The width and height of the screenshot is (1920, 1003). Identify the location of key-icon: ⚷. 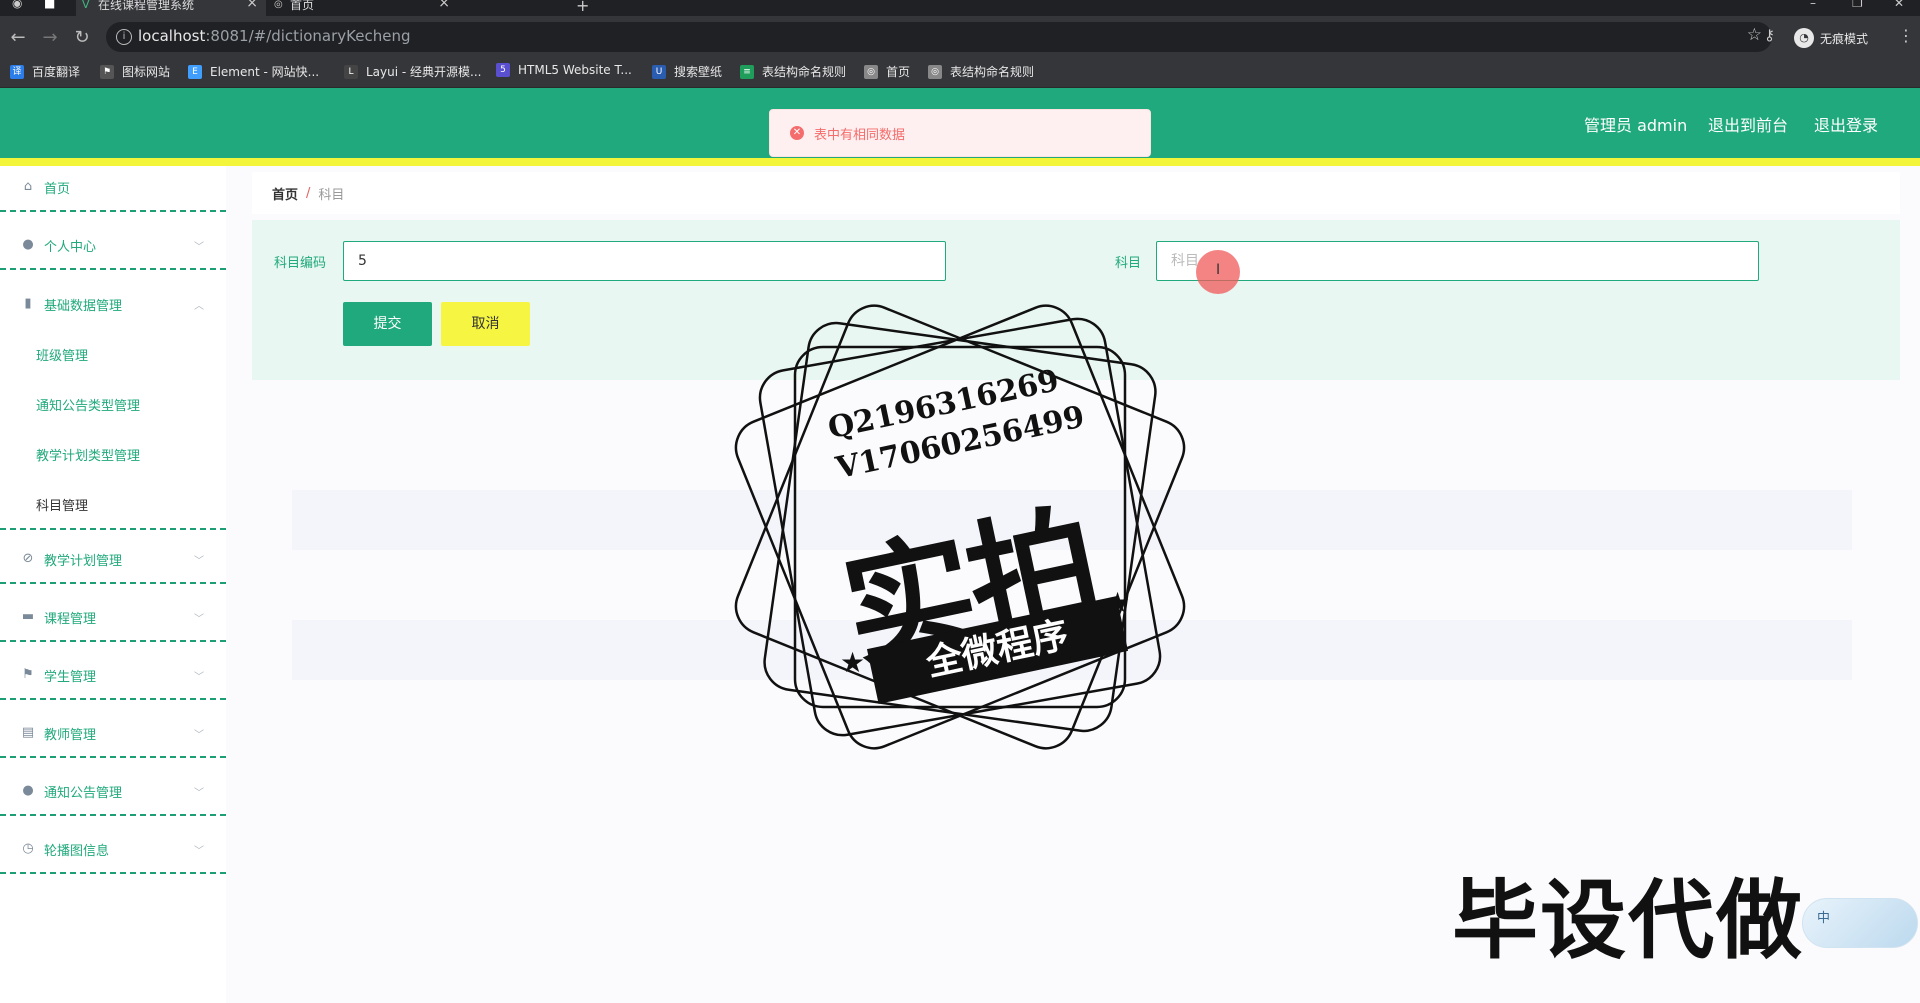
(1769, 35).